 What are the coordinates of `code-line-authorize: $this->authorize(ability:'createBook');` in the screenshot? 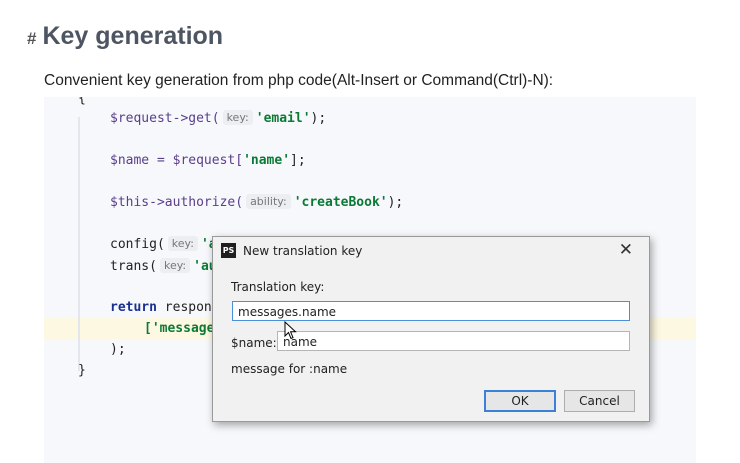 It's located at (256, 203).